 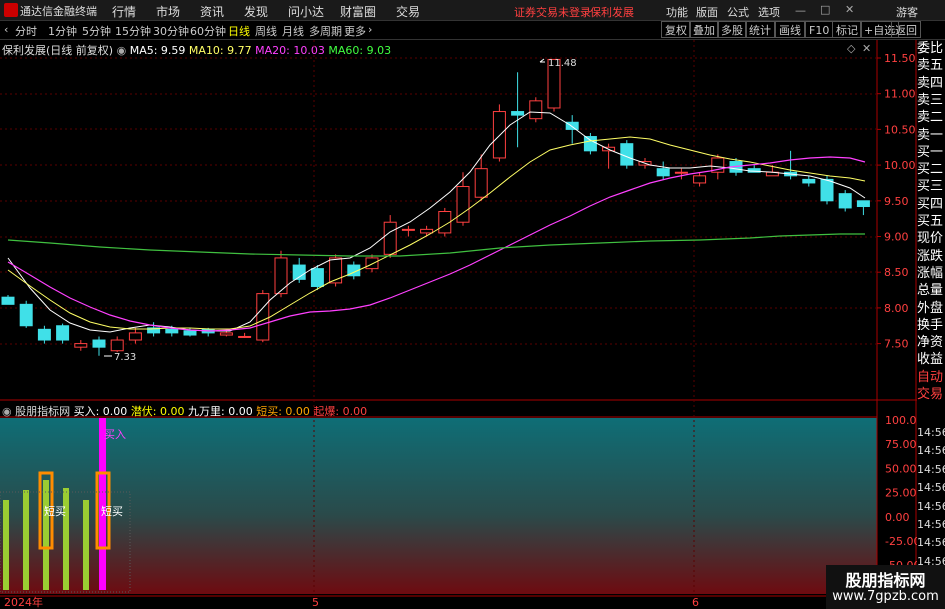 What do you see at coordinates (931, 135) in the screenshot?
I see `sidebar-item: 卖一` at bounding box center [931, 135].